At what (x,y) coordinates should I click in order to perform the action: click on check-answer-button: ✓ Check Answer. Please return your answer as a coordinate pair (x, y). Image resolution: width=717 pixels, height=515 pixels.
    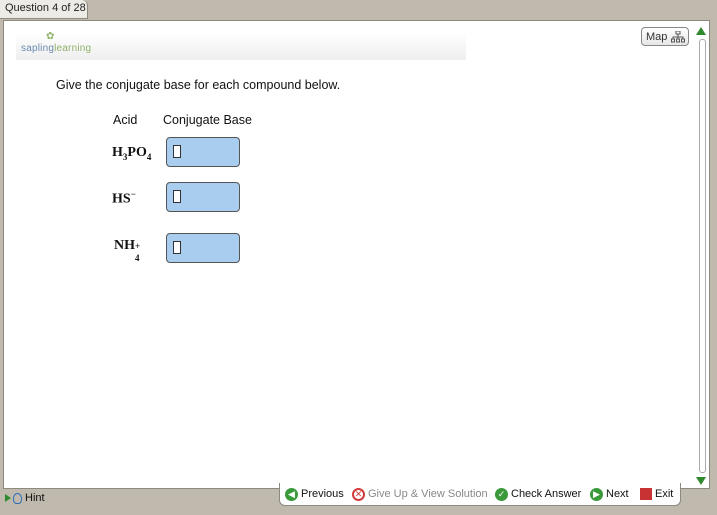
    Looking at the image, I should click on (538, 494).